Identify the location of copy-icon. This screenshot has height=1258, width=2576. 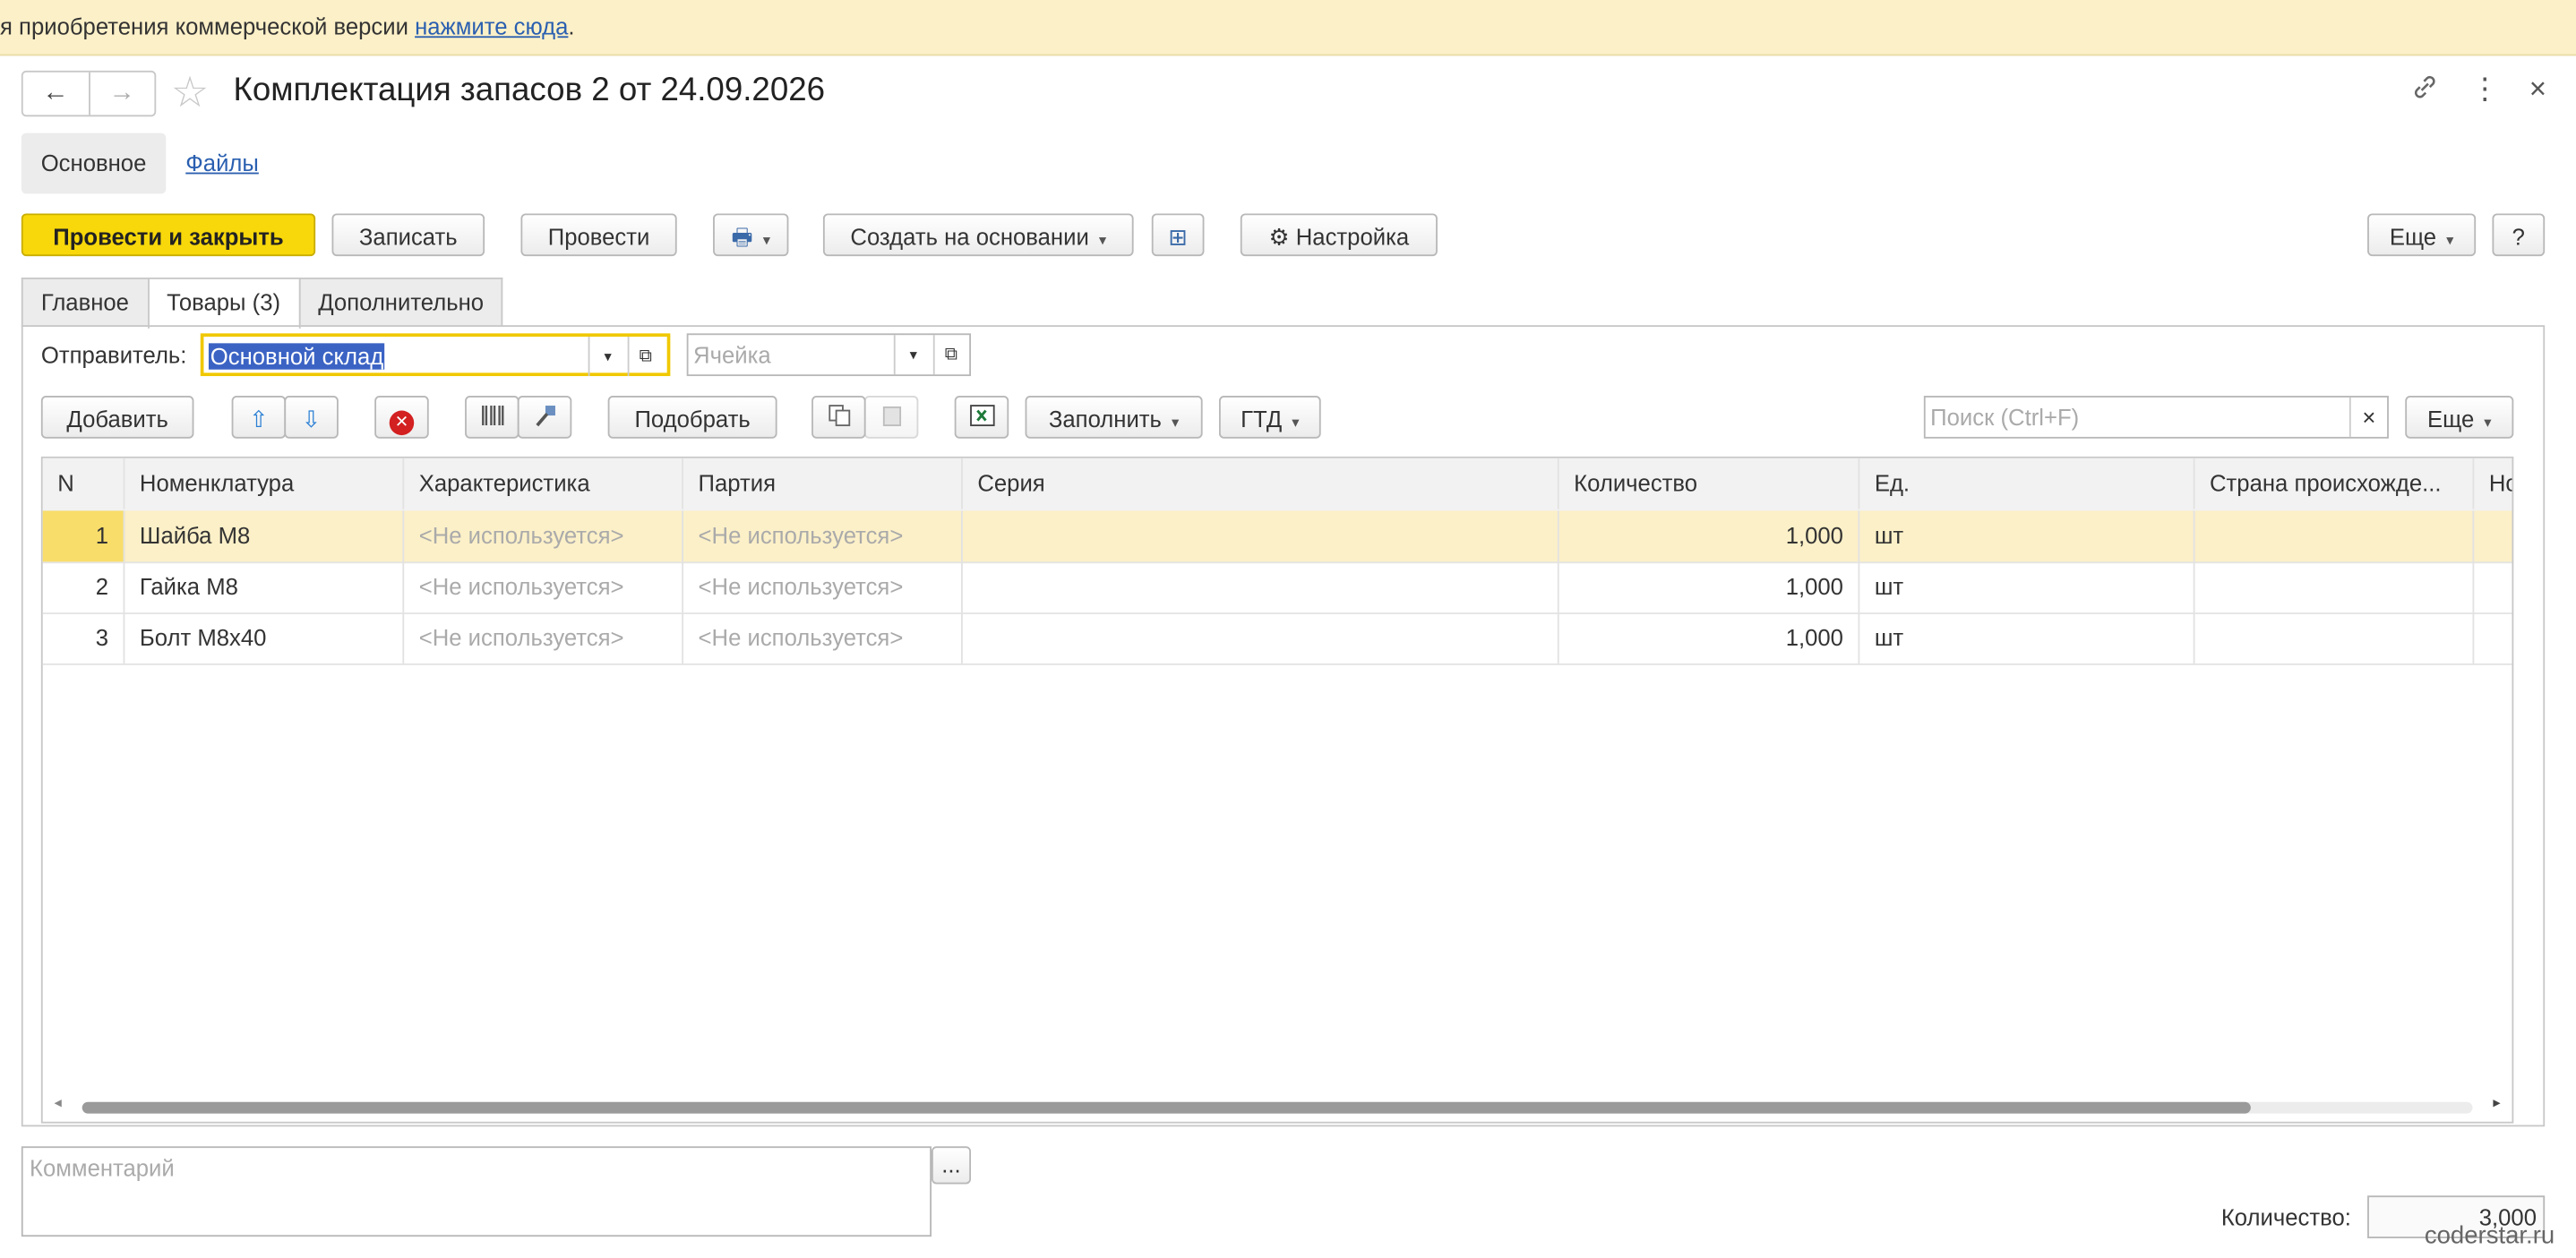
(838, 417).